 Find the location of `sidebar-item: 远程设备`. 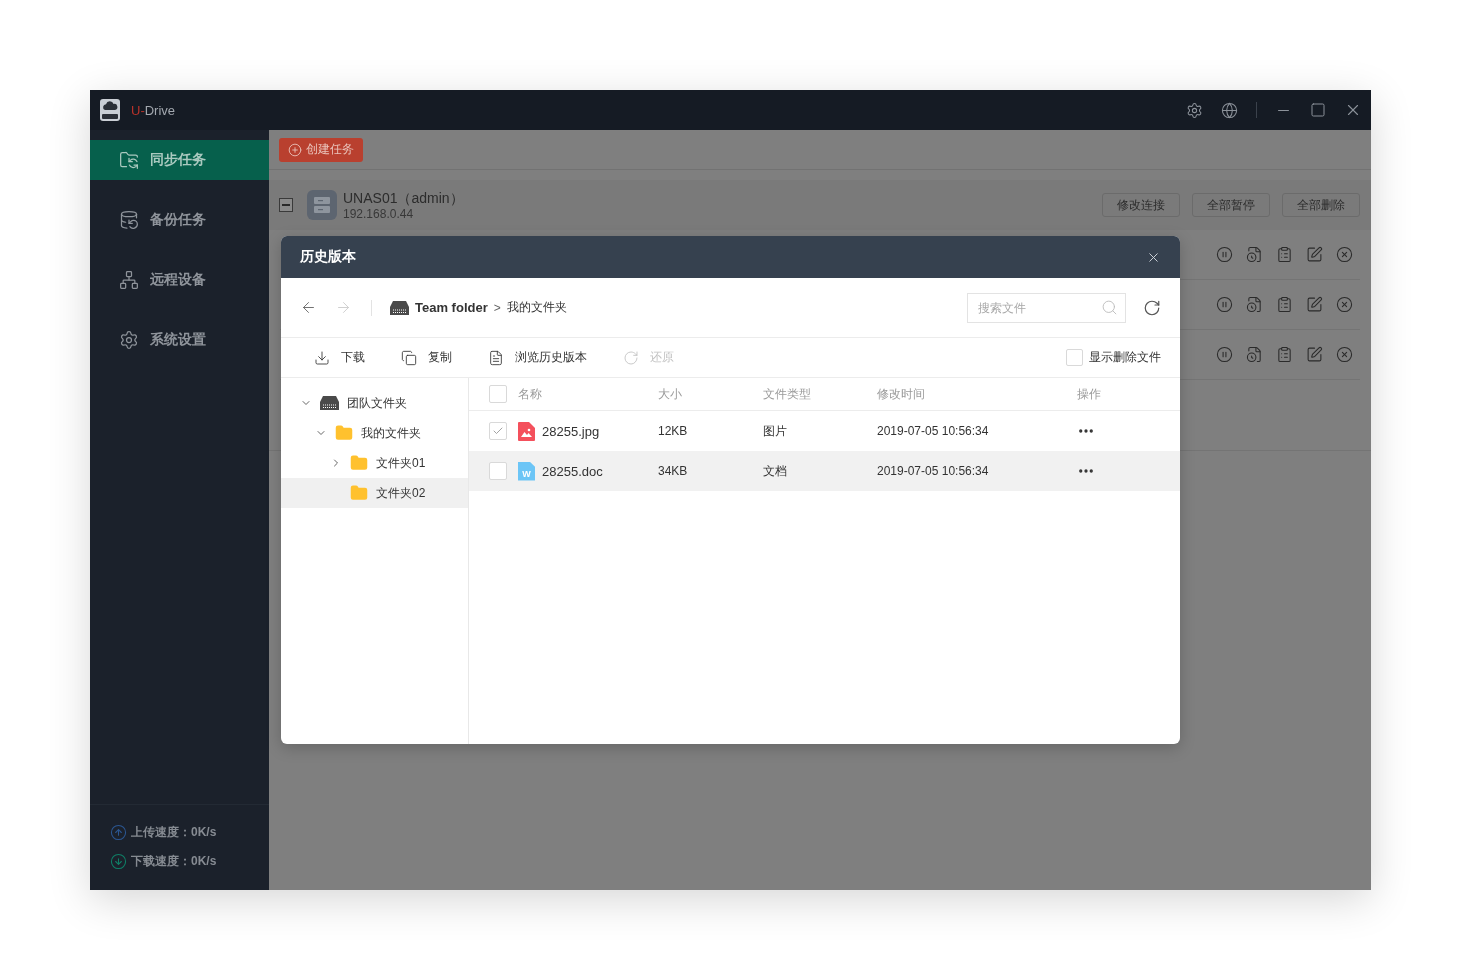

sidebar-item: 远程设备 is located at coordinates (179, 280).